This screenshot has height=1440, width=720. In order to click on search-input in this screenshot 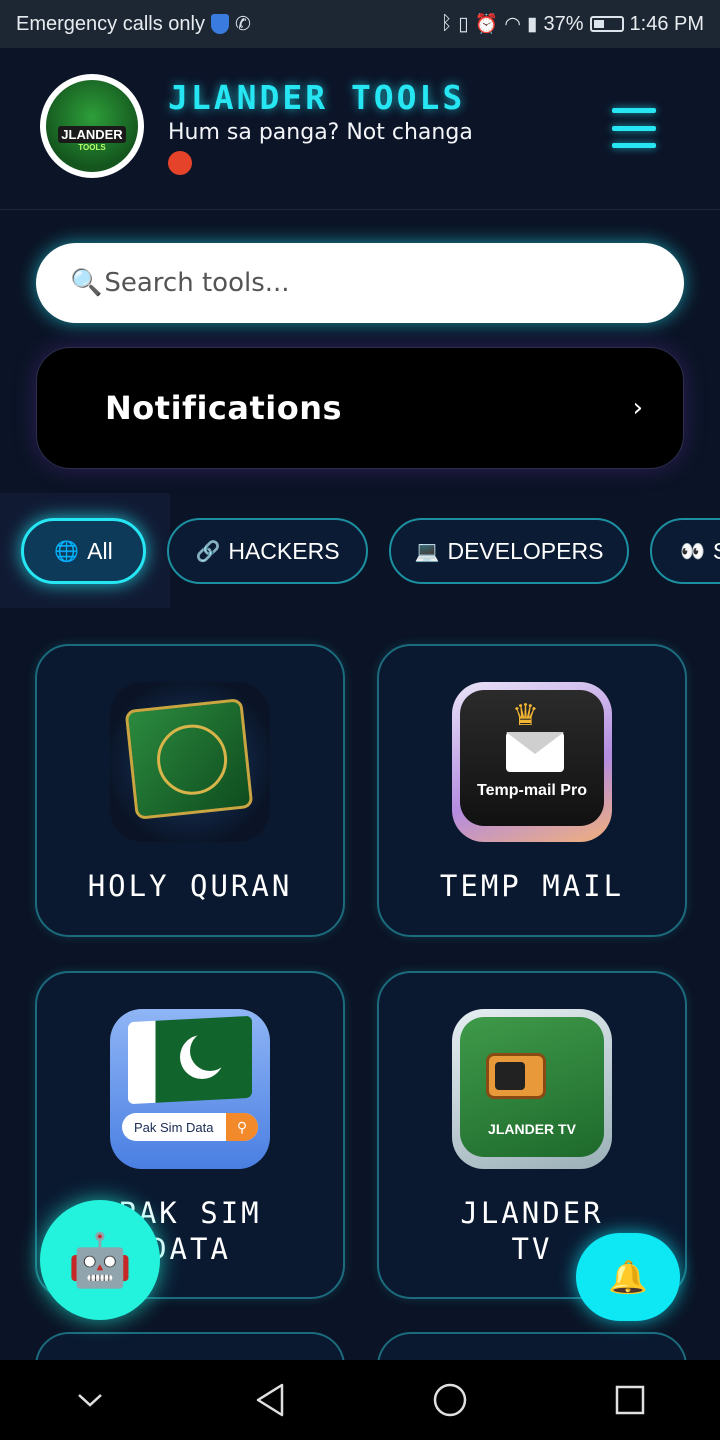, I will do `click(384, 283)`.